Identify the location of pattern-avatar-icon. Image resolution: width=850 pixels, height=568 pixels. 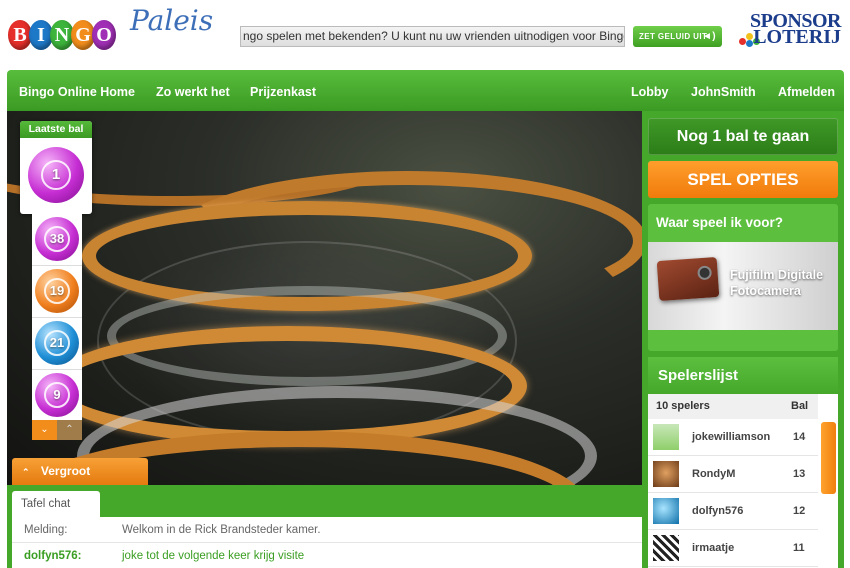
(666, 548).